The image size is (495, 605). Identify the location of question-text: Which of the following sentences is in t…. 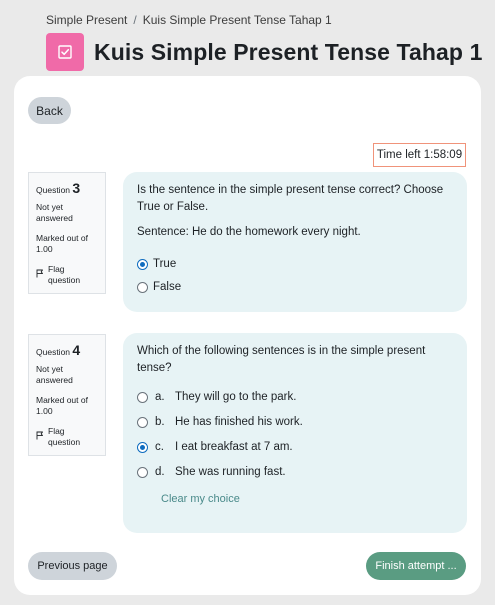
(281, 359).